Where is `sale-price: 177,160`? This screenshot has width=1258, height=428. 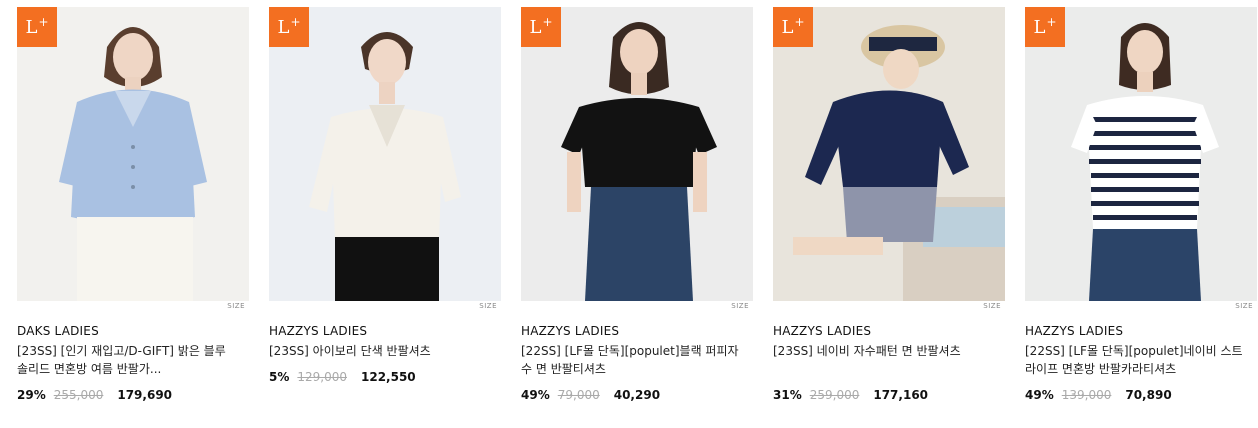
sale-price: 177,160 is located at coordinates (901, 395).